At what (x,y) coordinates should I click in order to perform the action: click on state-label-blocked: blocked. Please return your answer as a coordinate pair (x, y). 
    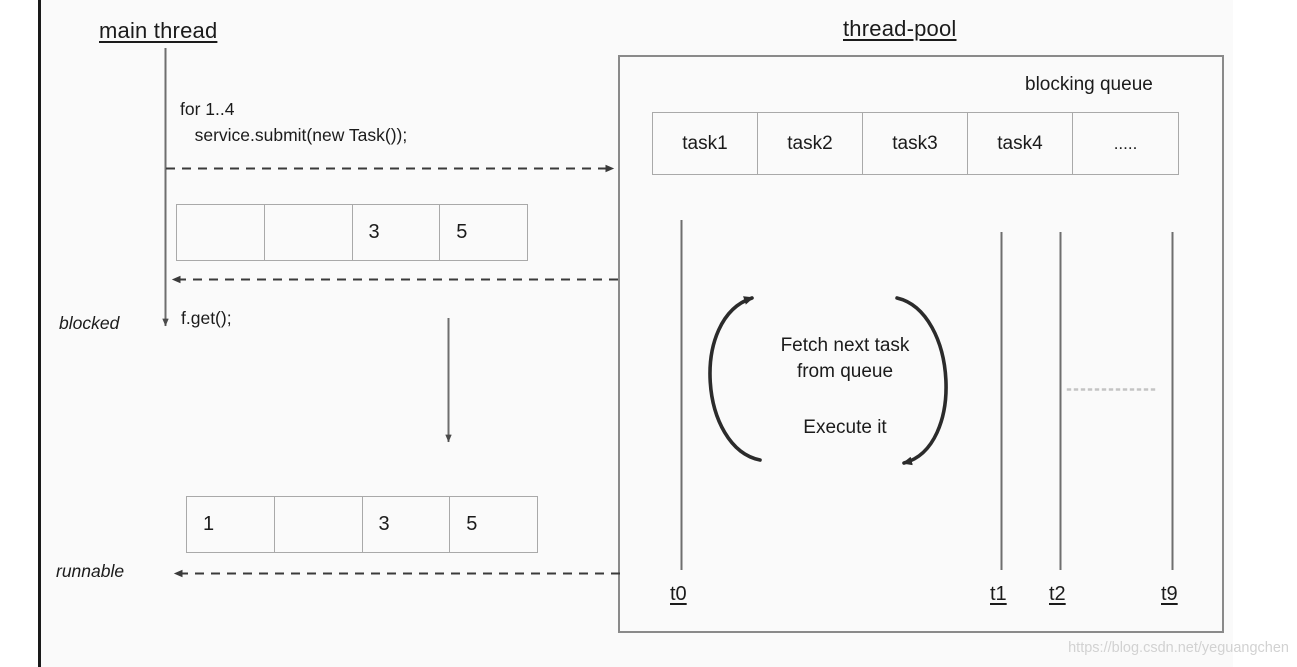
    Looking at the image, I should click on (89, 323).